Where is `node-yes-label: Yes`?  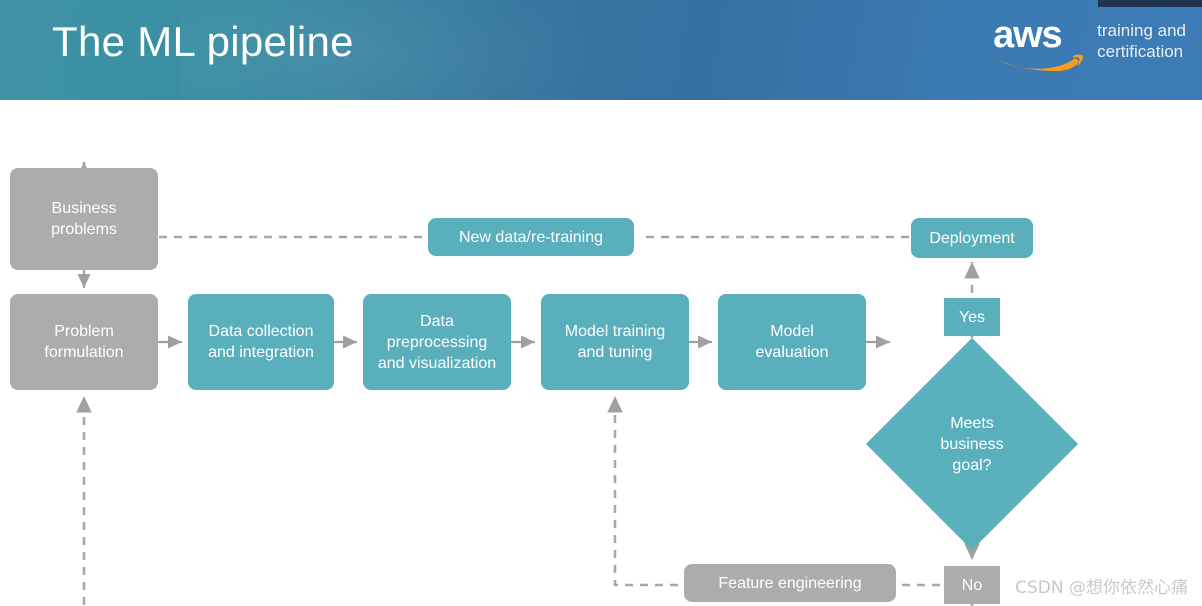
node-yes-label: Yes is located at coordinates (972, 317).